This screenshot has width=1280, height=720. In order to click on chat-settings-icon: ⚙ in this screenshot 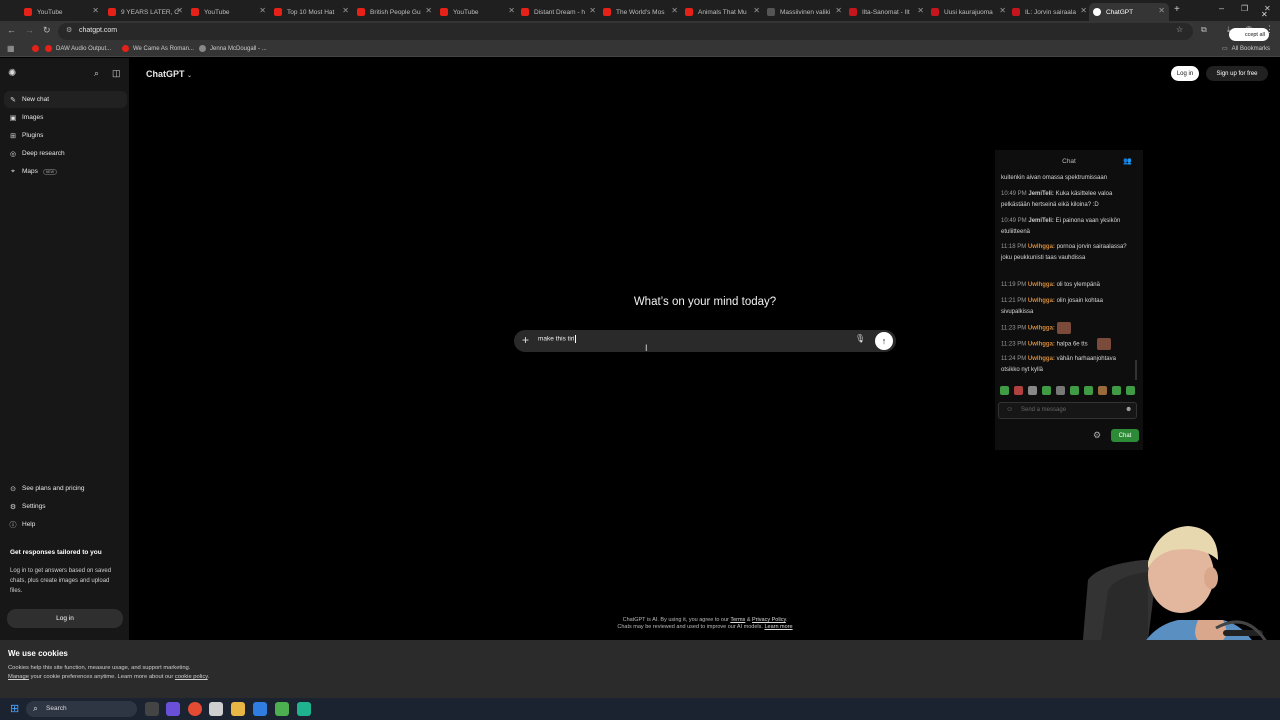, I will do `click(1097, 435)`.